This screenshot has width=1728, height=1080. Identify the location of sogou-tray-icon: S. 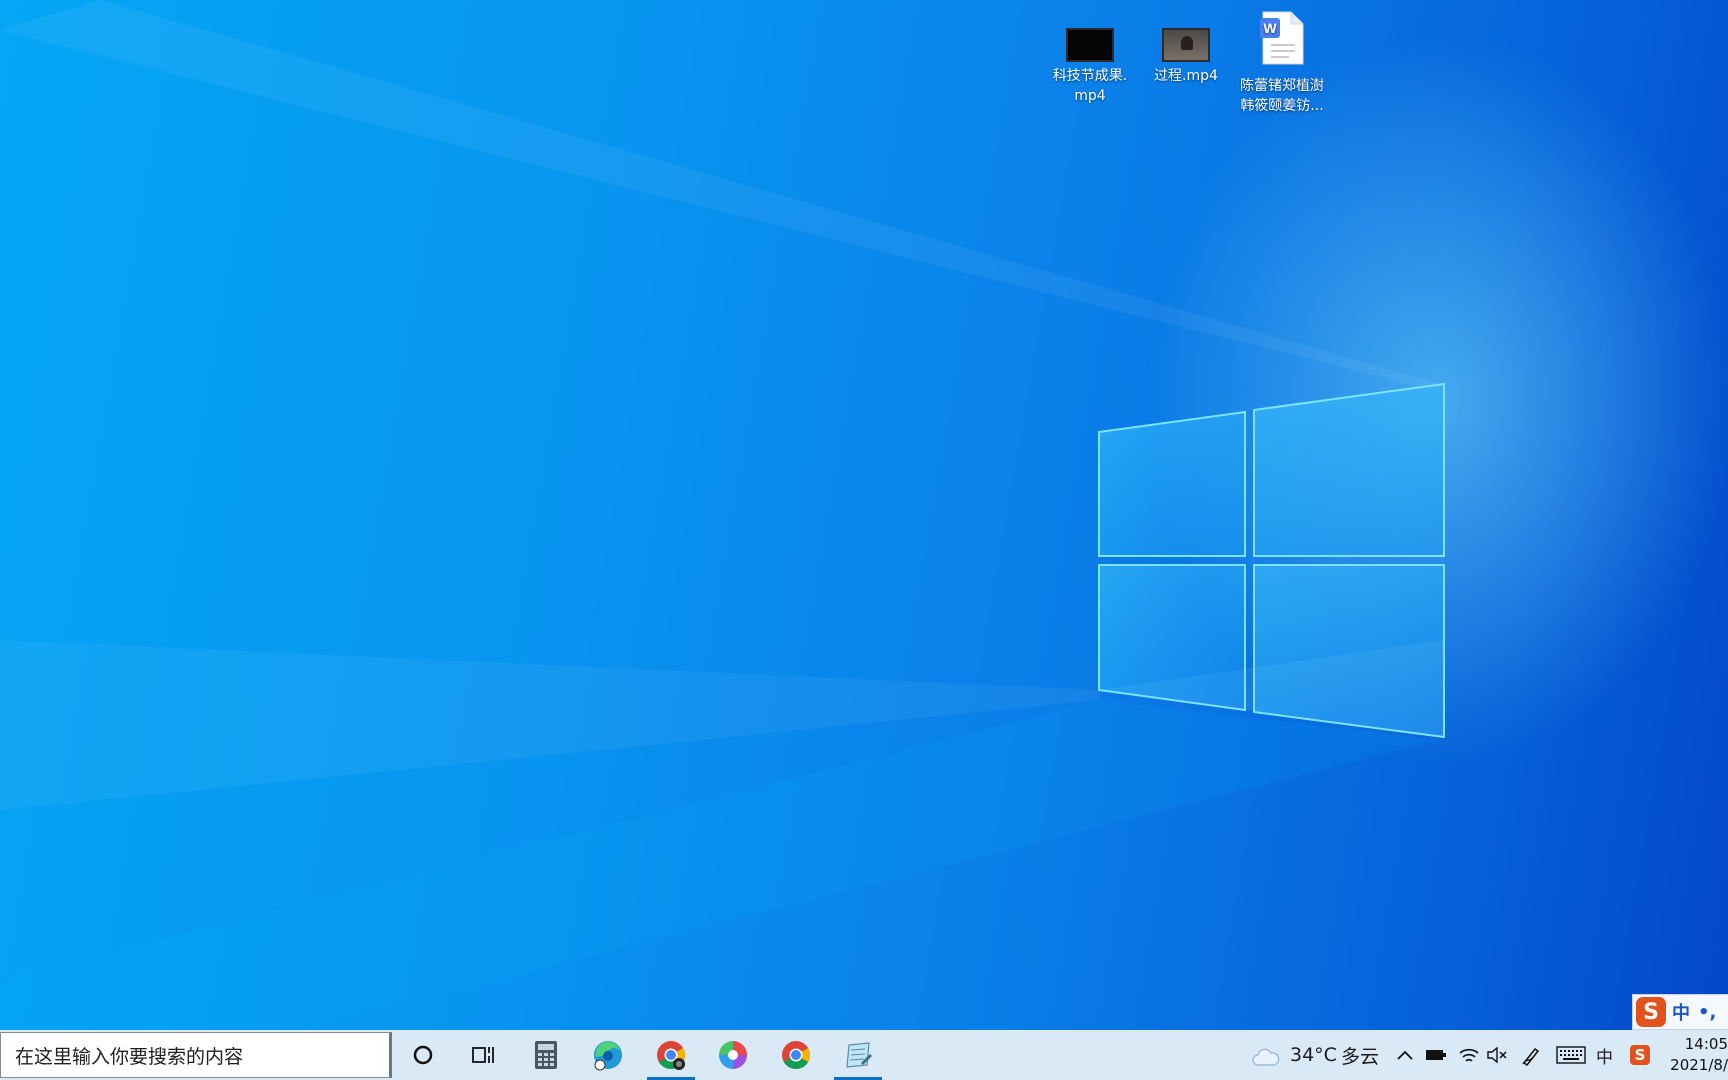
(1640, 1055).